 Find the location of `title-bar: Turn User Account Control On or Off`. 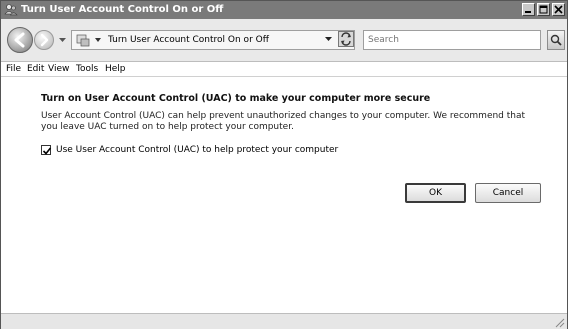

title-bar: Turn User Account Control On or Off is located at coordinates (284, 10).